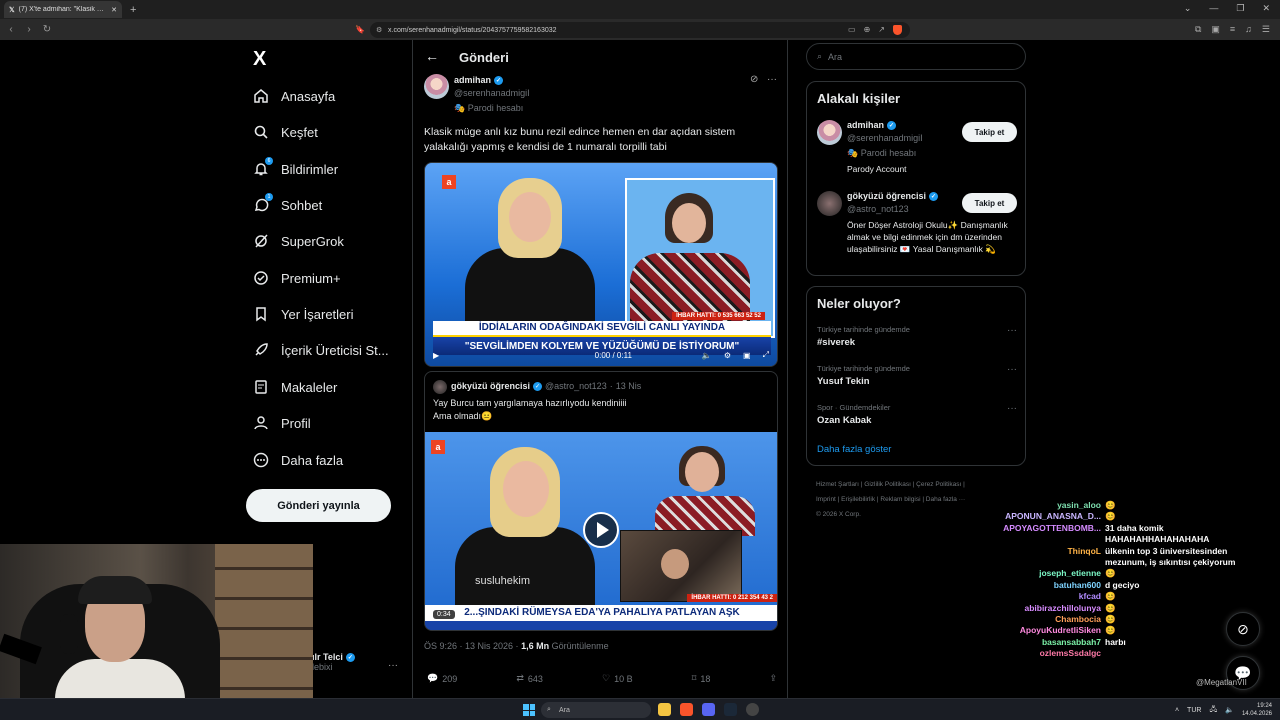 The image size is (1280, 720). What do you see at coordinates (318, 505) in the screenshot?
I see `post-button: Gönderi yayınla` at bounding box center [318, 505].